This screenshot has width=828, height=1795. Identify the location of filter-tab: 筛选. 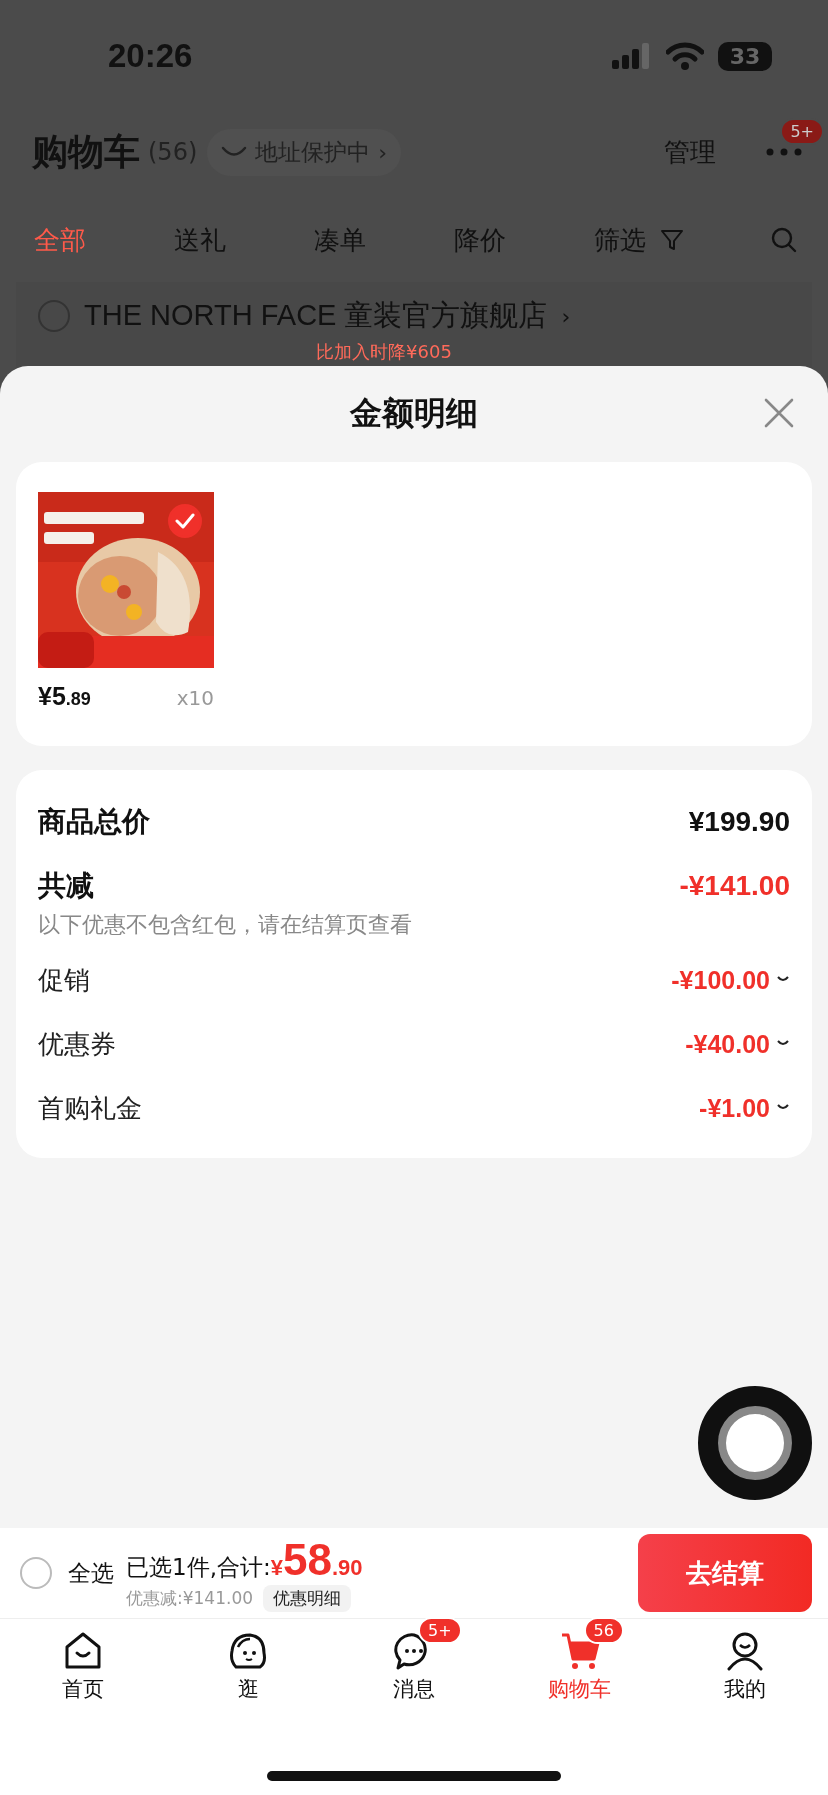
(620, 240).